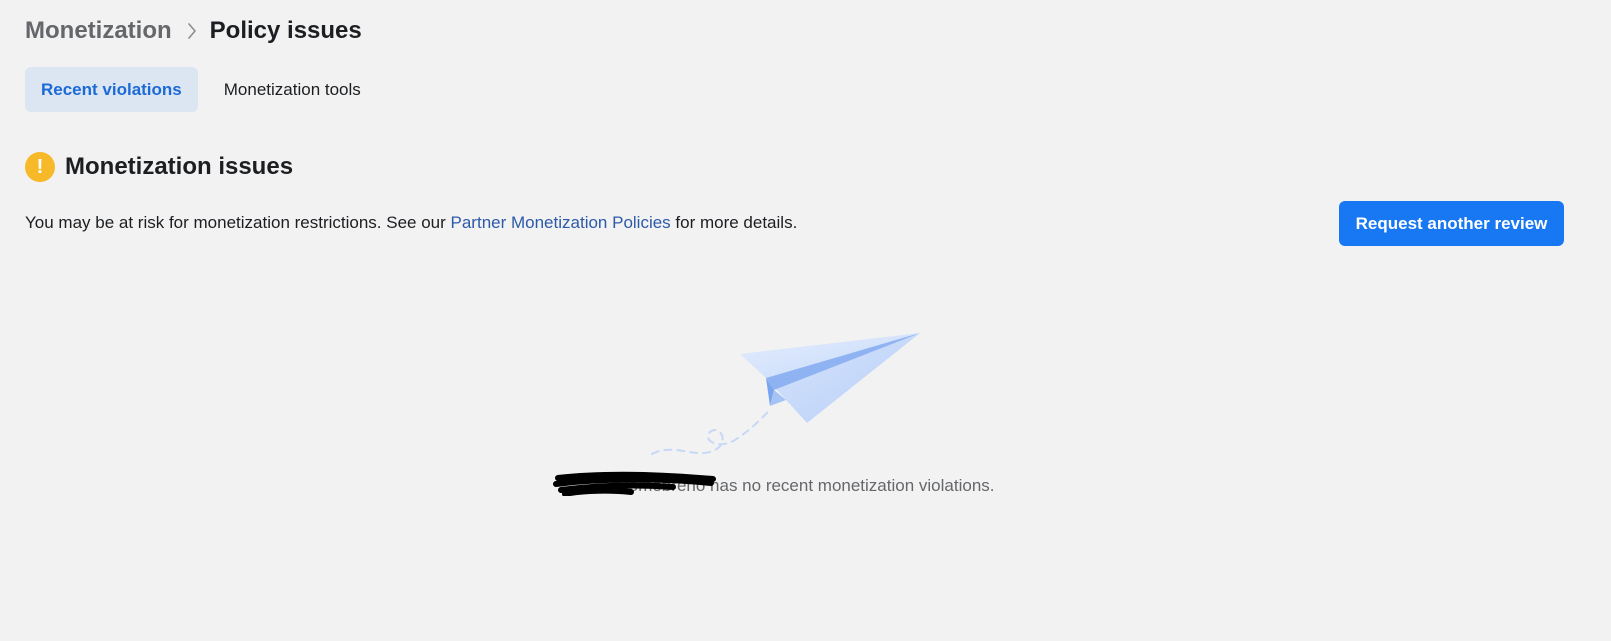 The image size is (1611, 641). I want to click on section-title: Monetization issues, so click(179, 166).